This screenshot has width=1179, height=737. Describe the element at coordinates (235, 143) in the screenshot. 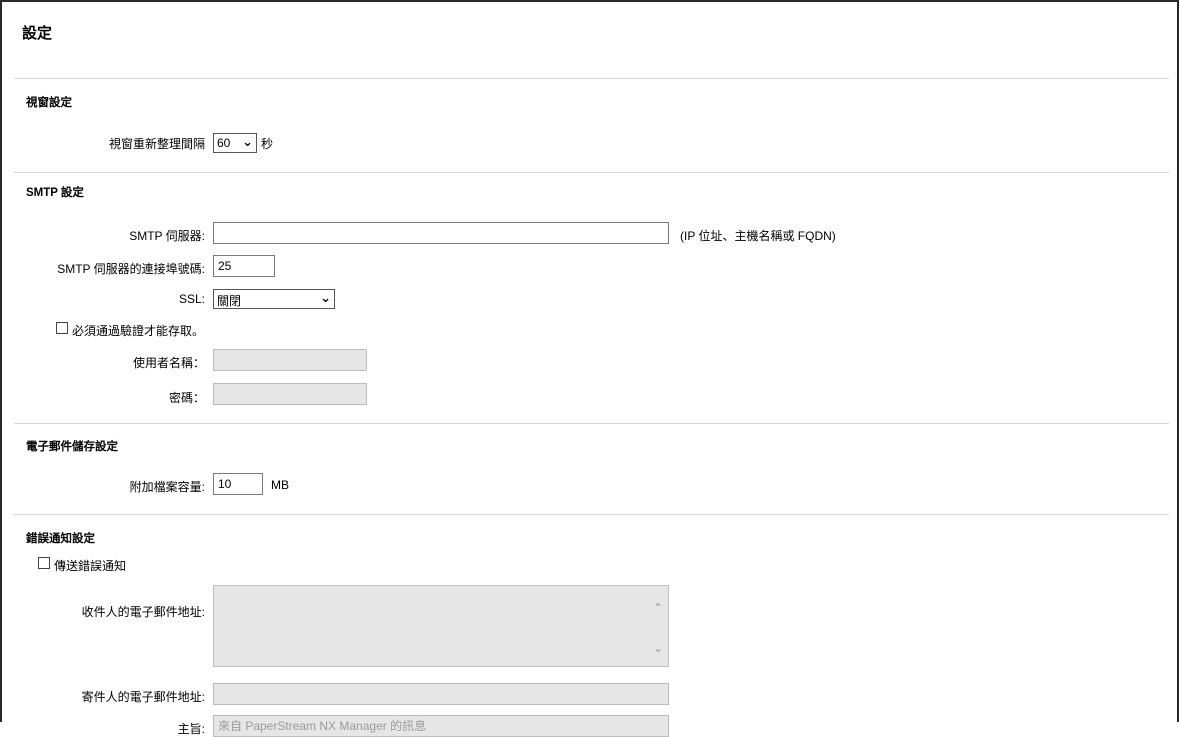

I see `refresh-interval-select: 60 ⌄` at that location.